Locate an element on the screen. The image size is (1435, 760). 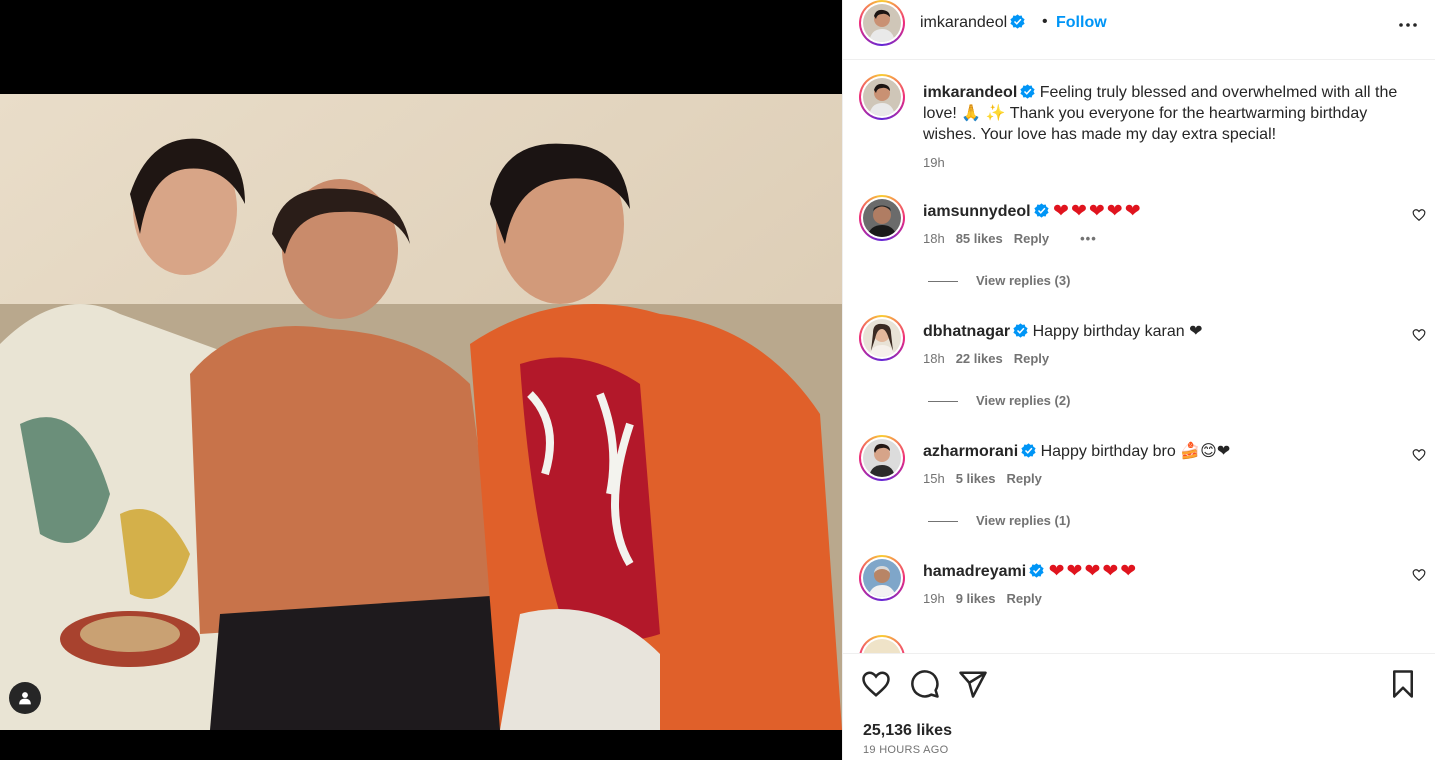
comment-text: Happy birthday bro 🍰😊❤ is located at coordinates (1135, 451).